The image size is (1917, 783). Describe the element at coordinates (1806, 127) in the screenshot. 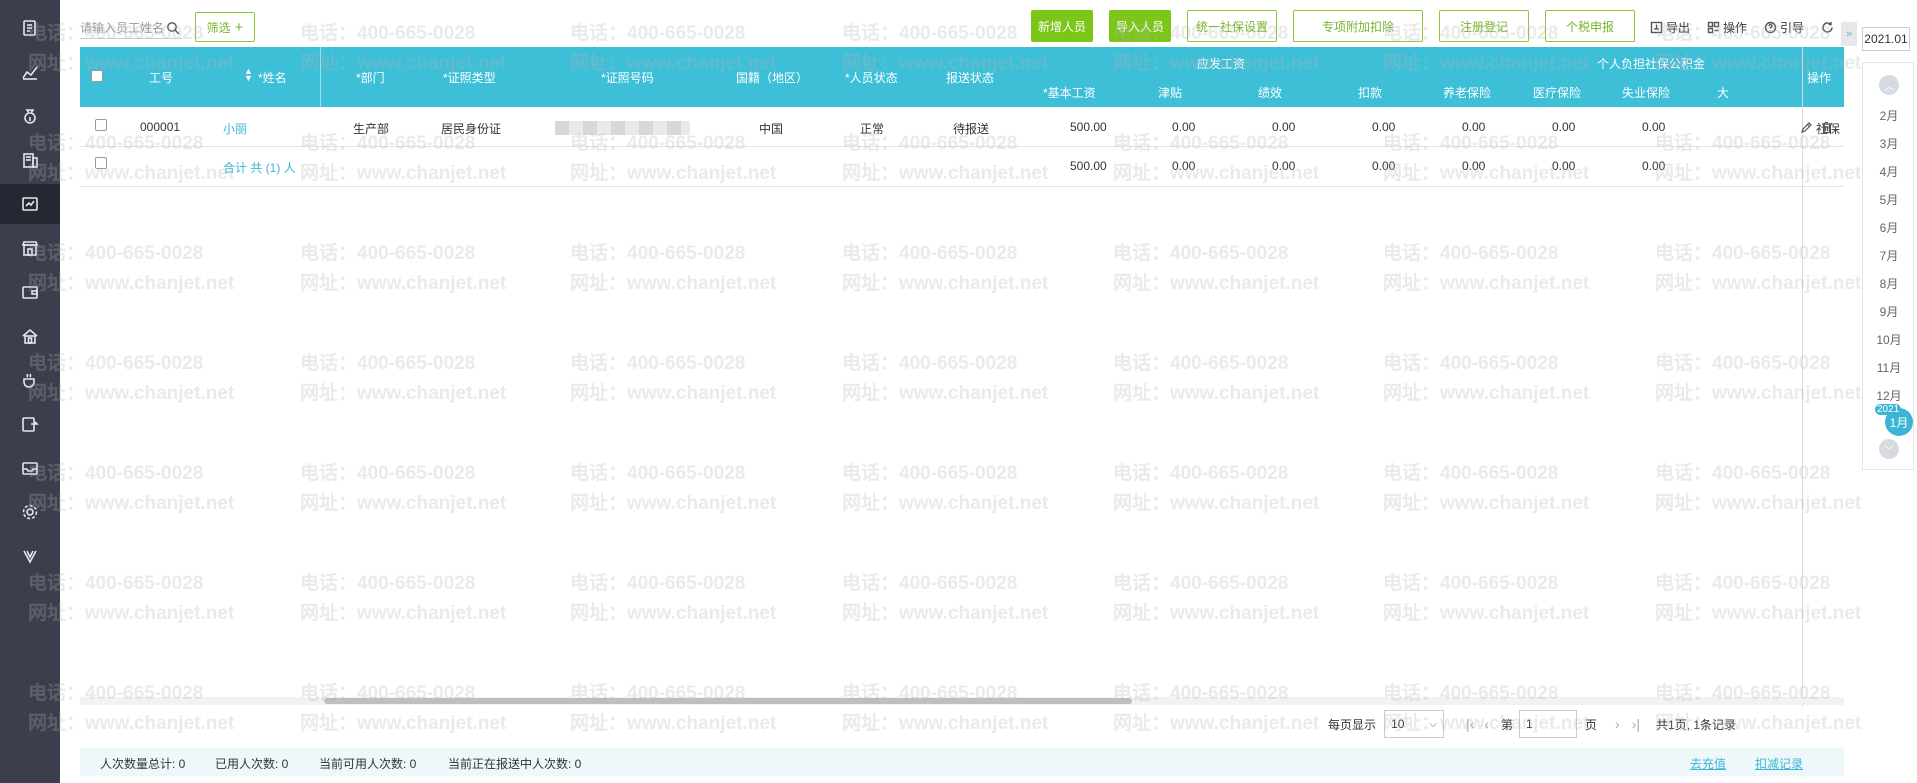

I see `edit-icon` at that location.